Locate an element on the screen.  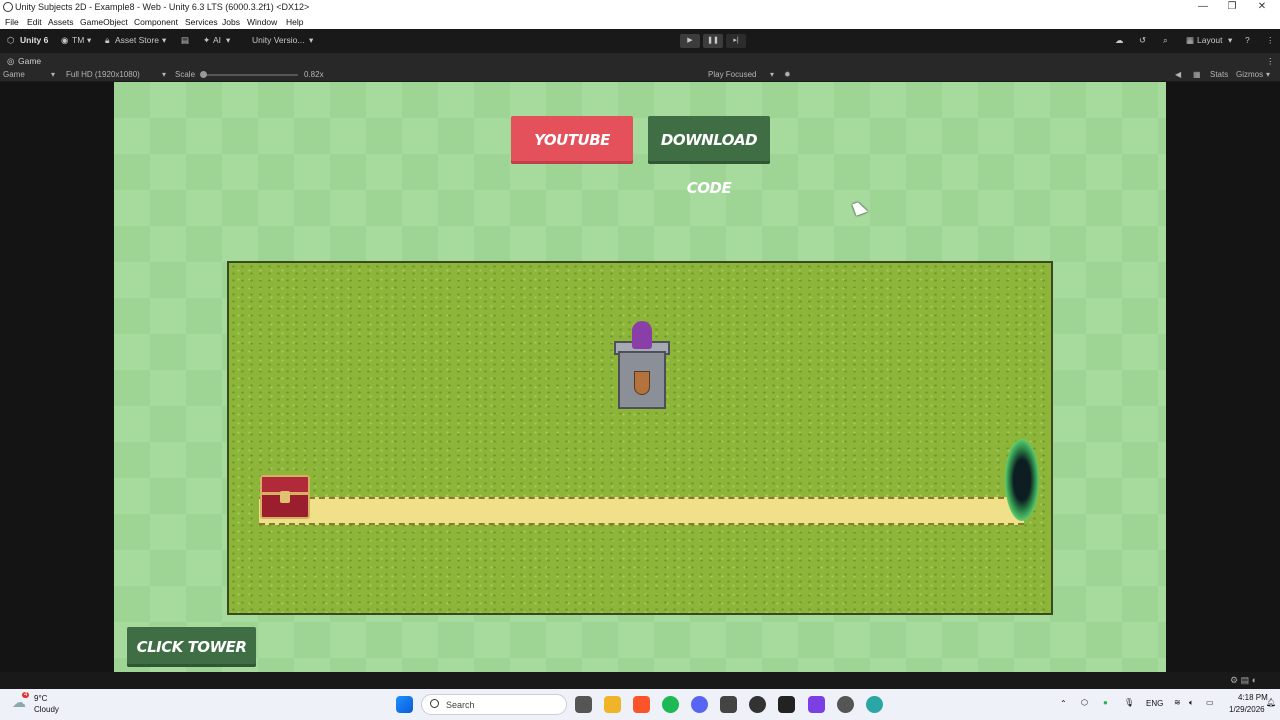
chest-lock is located at coordinates (285, 497).